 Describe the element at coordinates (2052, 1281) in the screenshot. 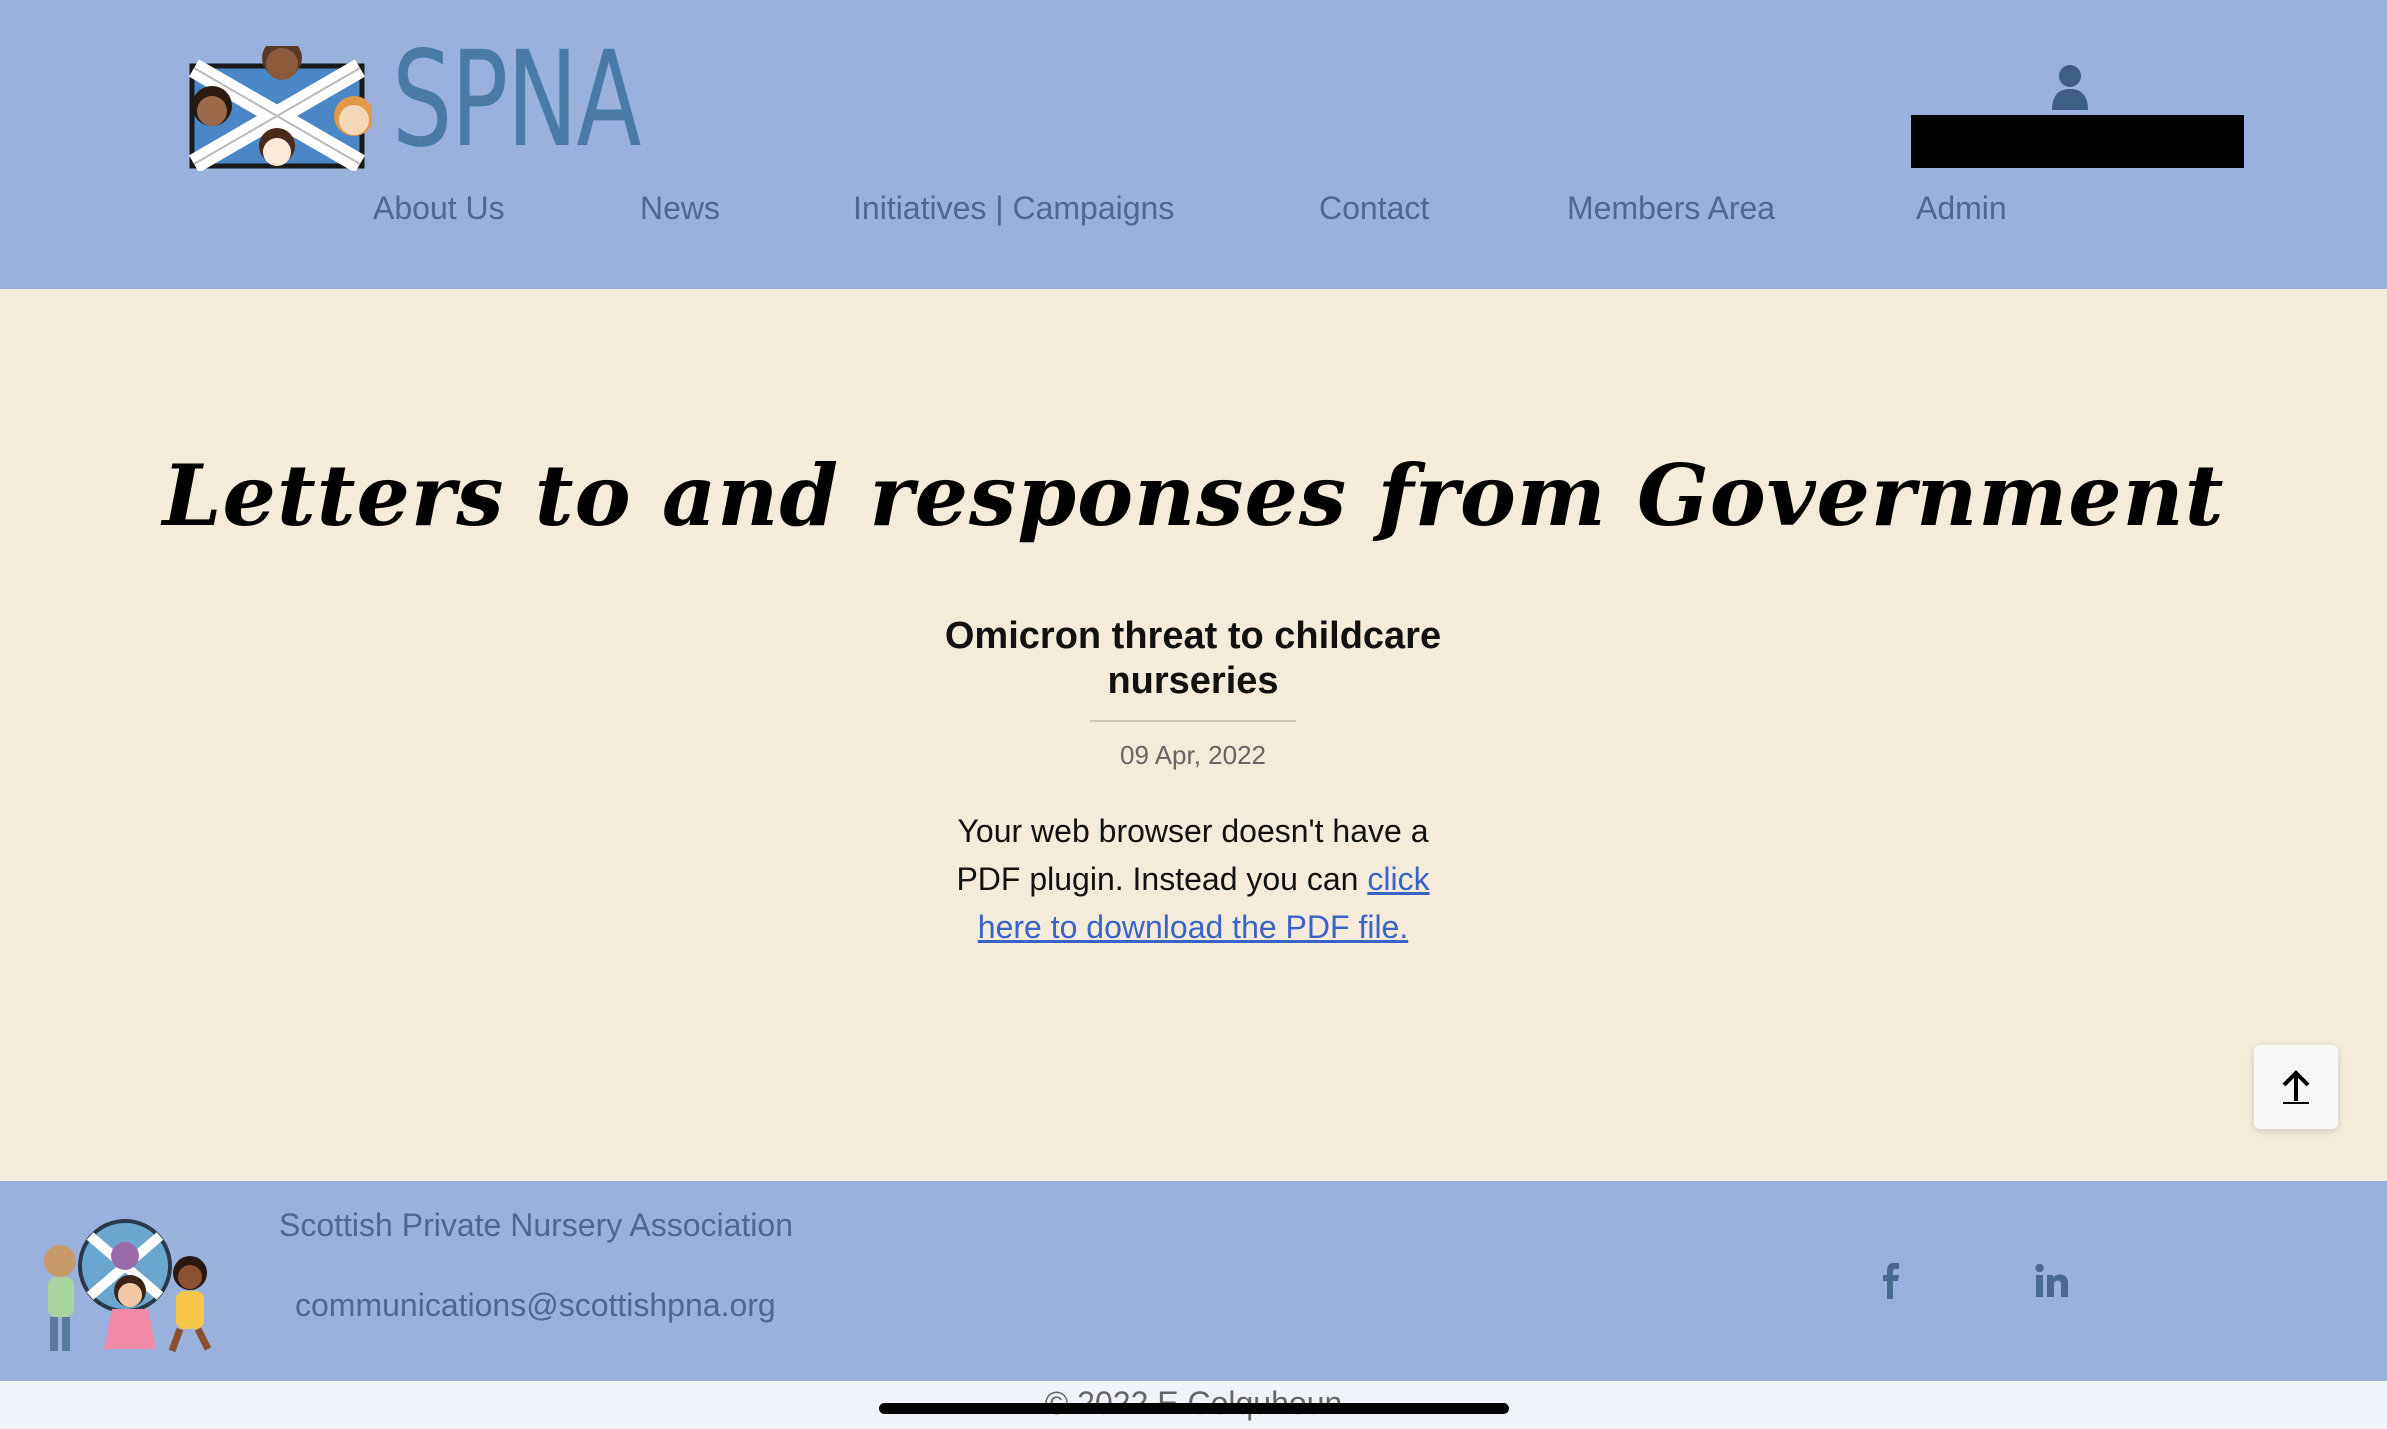

I see `linkedin-icon` at that location.